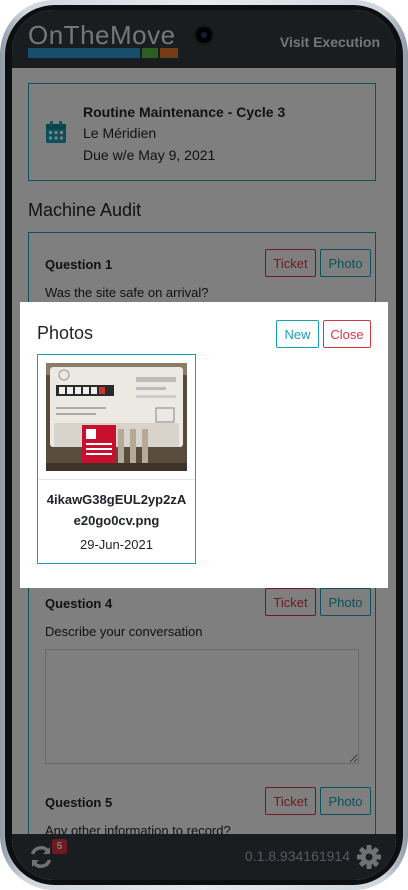  I want to click on new-photo-button: New, so click(297, 334).